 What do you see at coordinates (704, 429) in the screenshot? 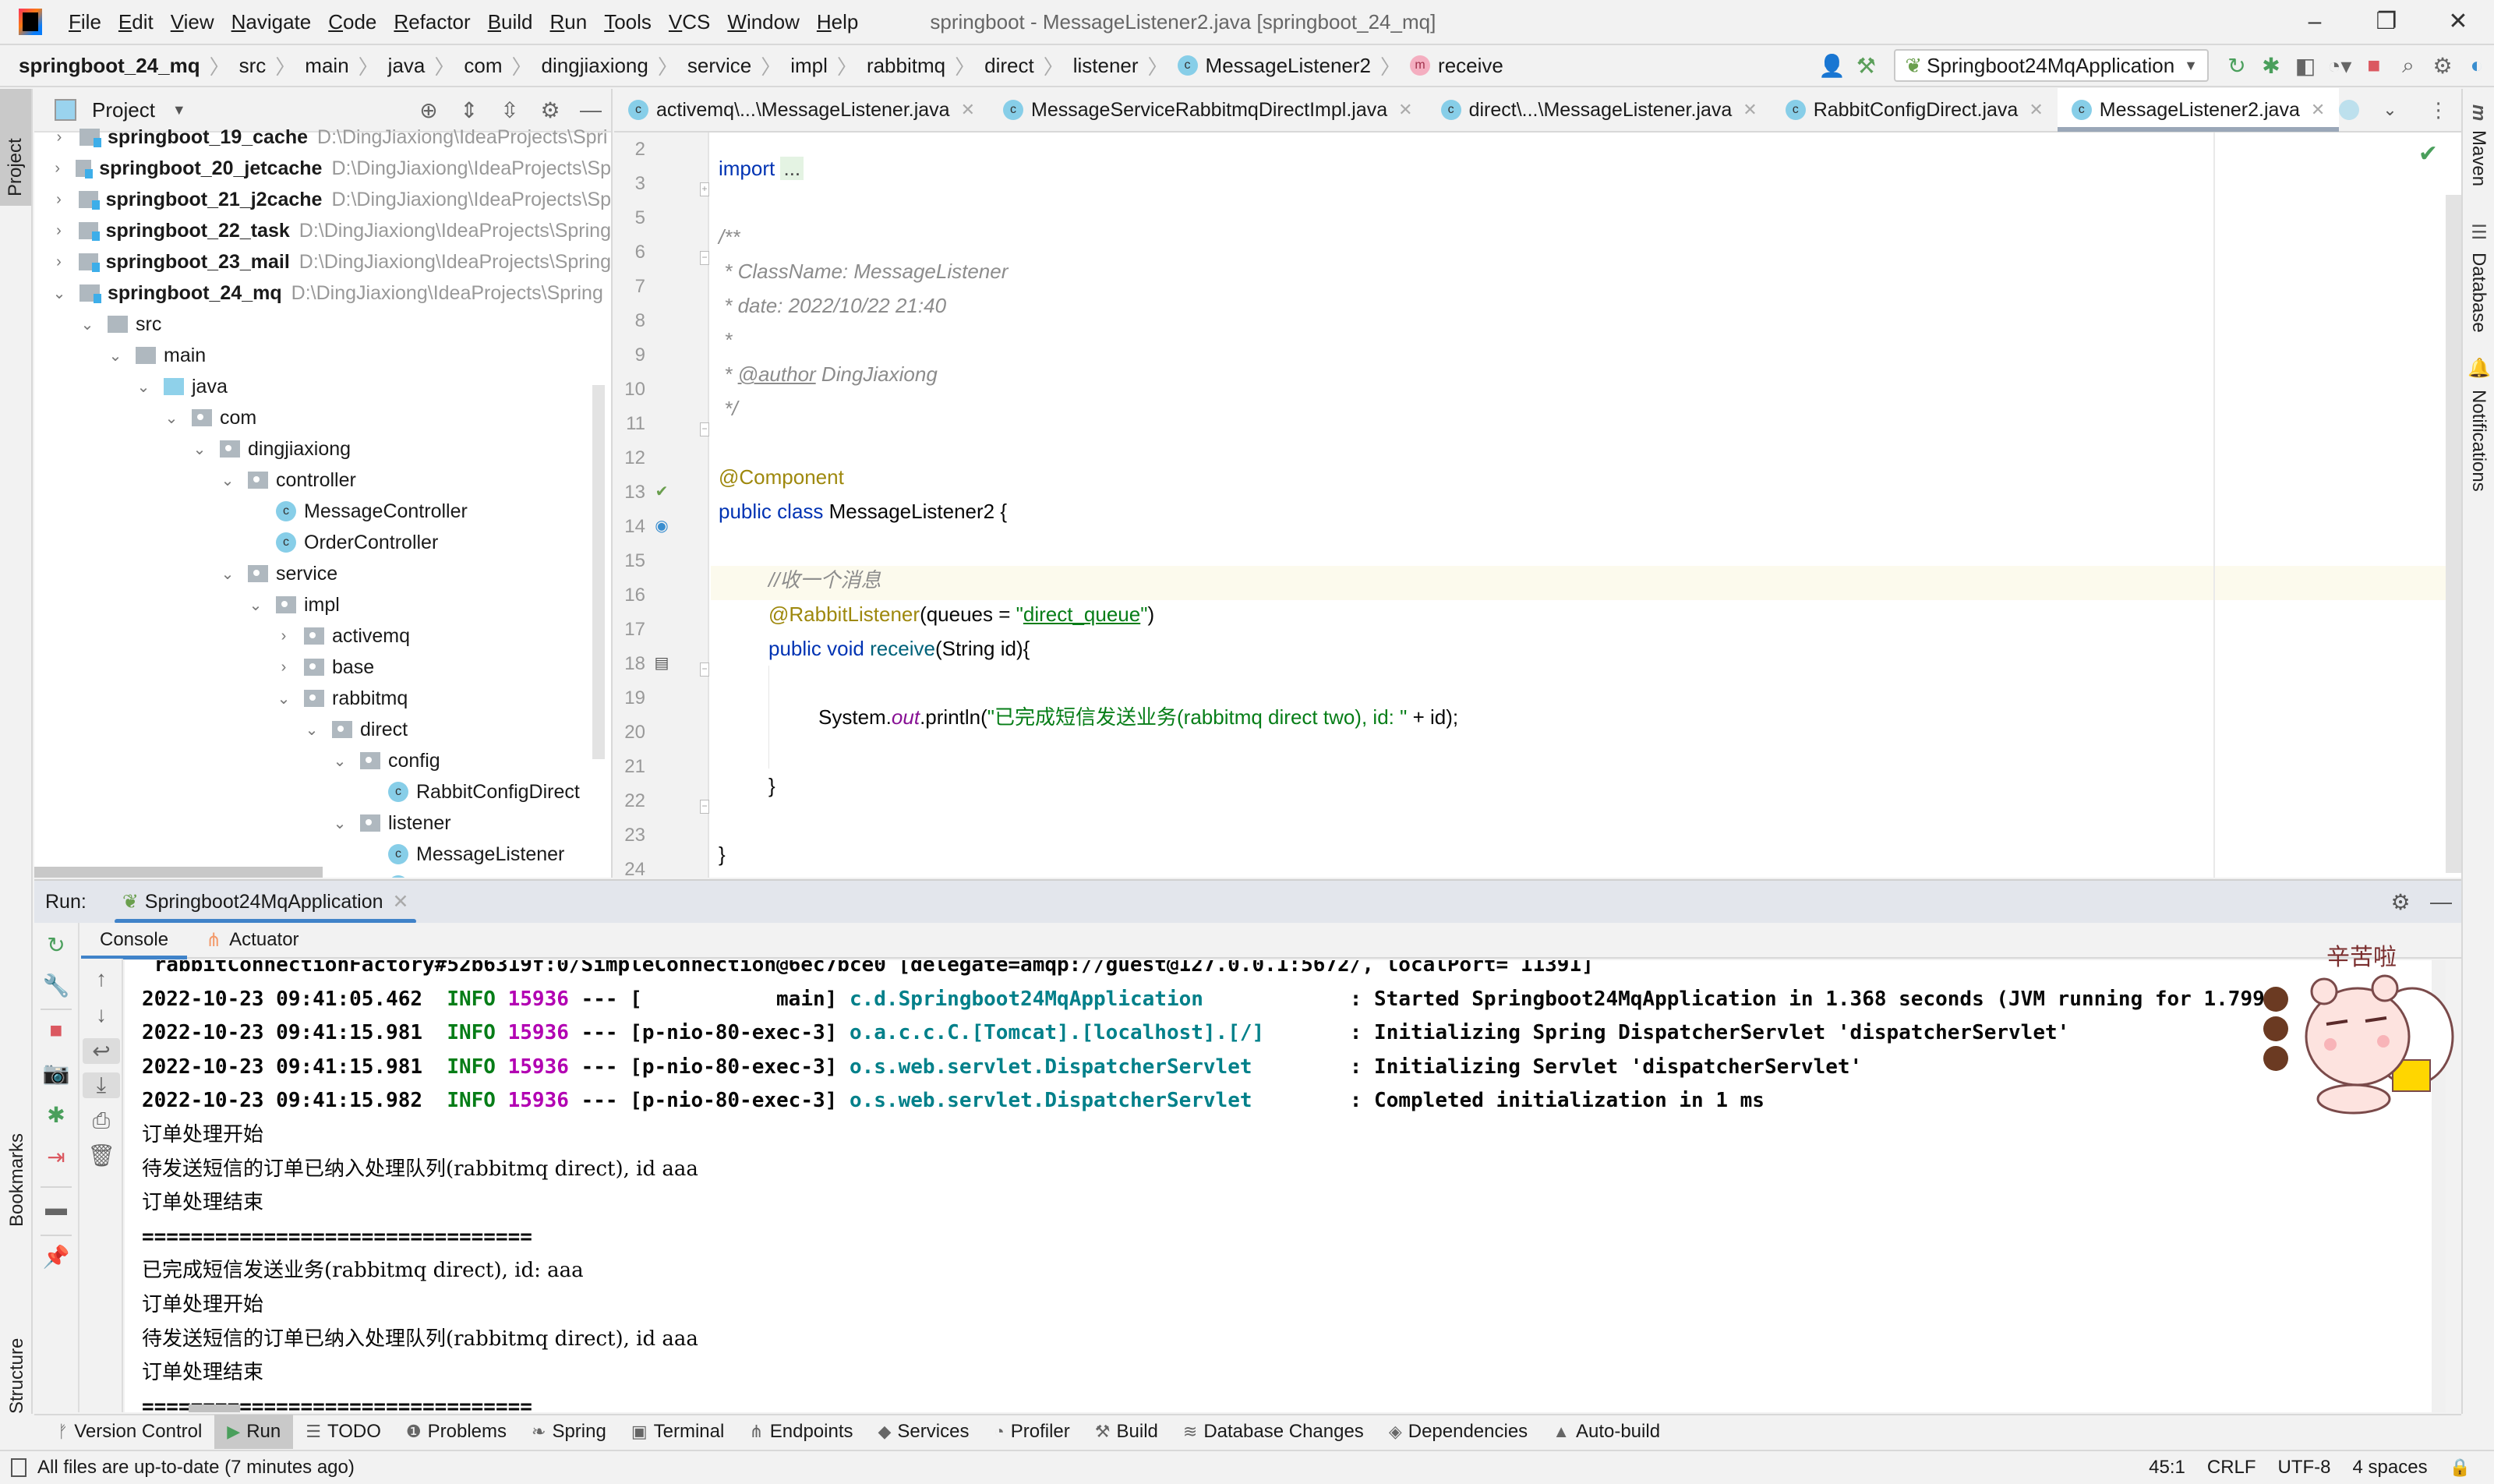
I see `fold-collapse-icon: −` at bounding box center [704, 429].